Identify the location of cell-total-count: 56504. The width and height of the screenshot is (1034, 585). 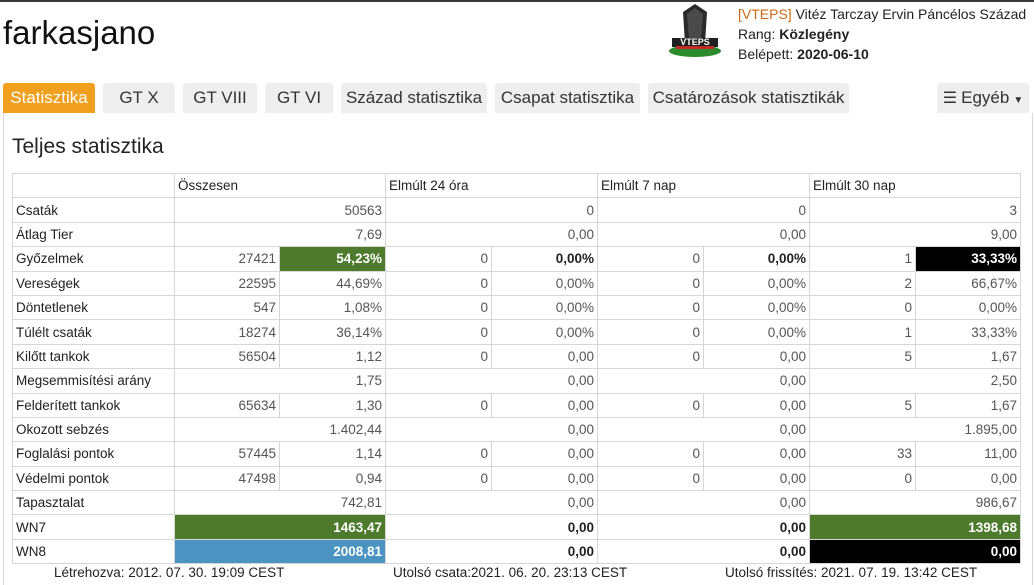
(227, 356).